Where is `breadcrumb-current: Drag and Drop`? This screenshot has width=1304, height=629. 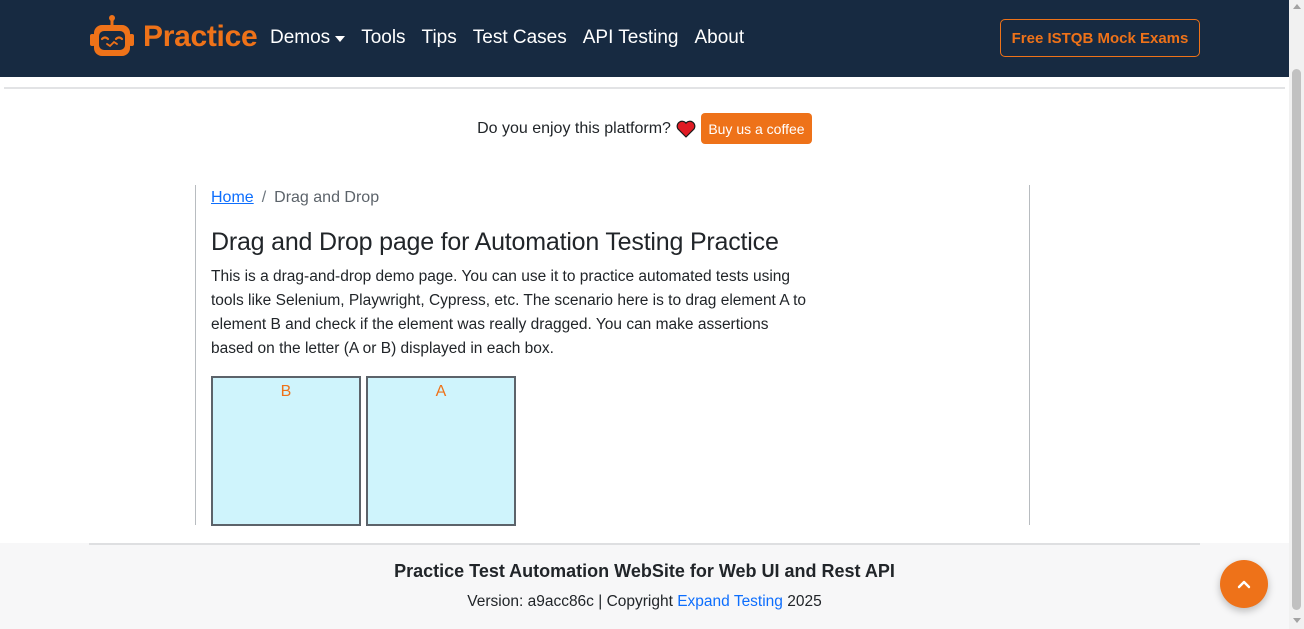
breadcrumb-current: Drag and Drop is located at coordinates (327, 197).